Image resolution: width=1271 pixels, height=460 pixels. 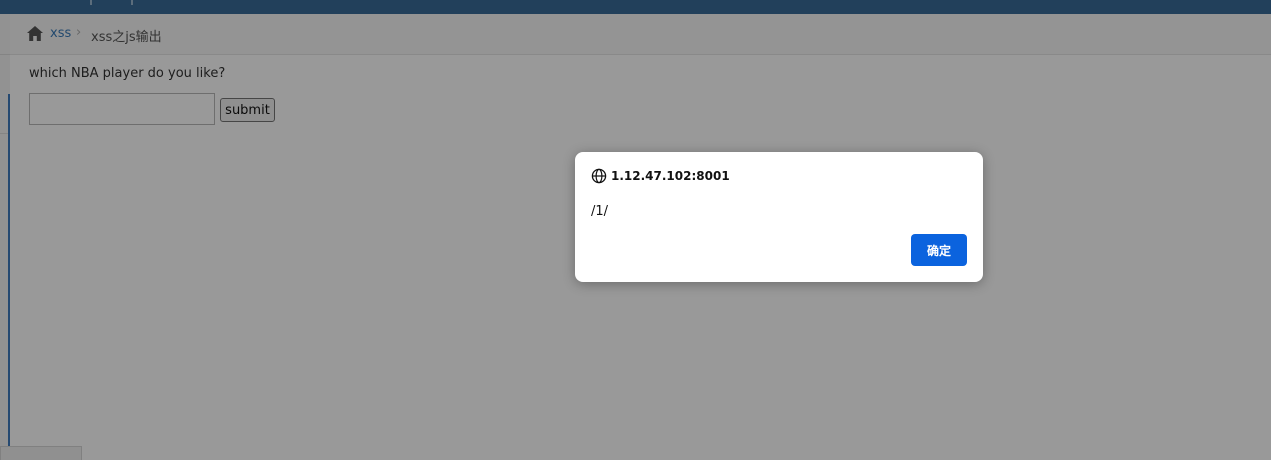 I want to click on alert-origin: 1.12.47.102:8001, so click(x=670, y=176).